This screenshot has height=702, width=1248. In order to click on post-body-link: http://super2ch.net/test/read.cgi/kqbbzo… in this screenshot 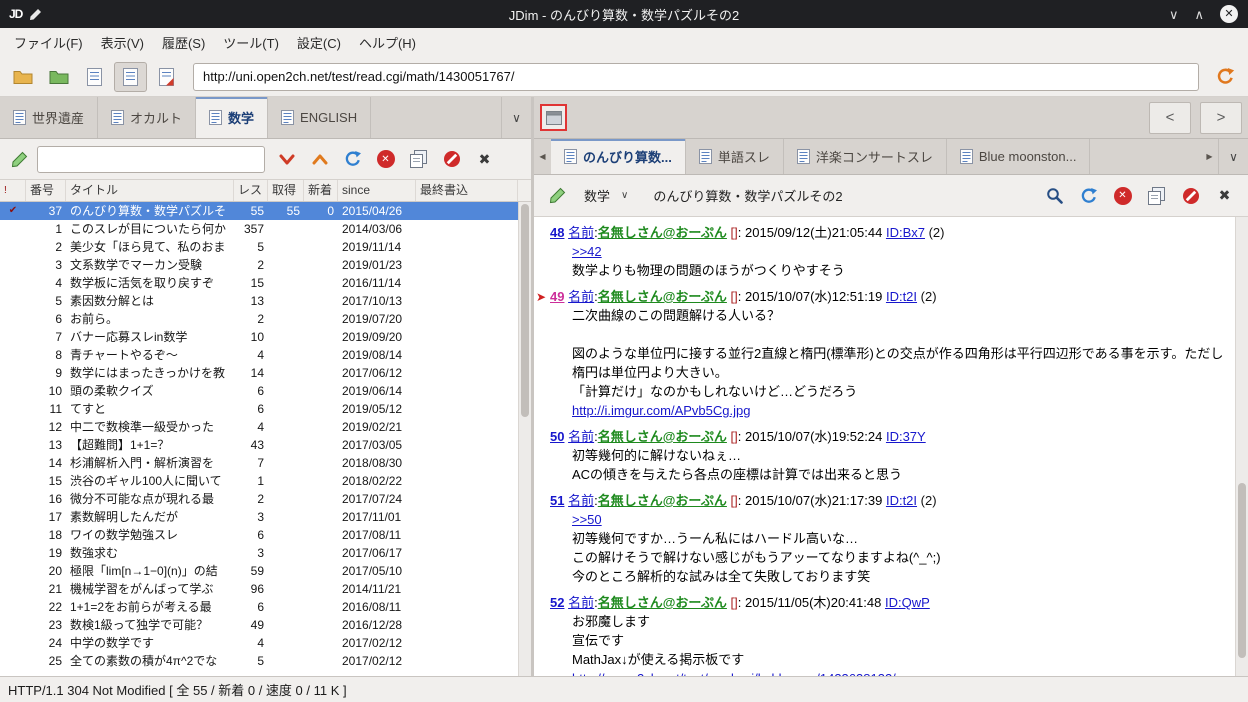, I will do `click(734, 673)`.